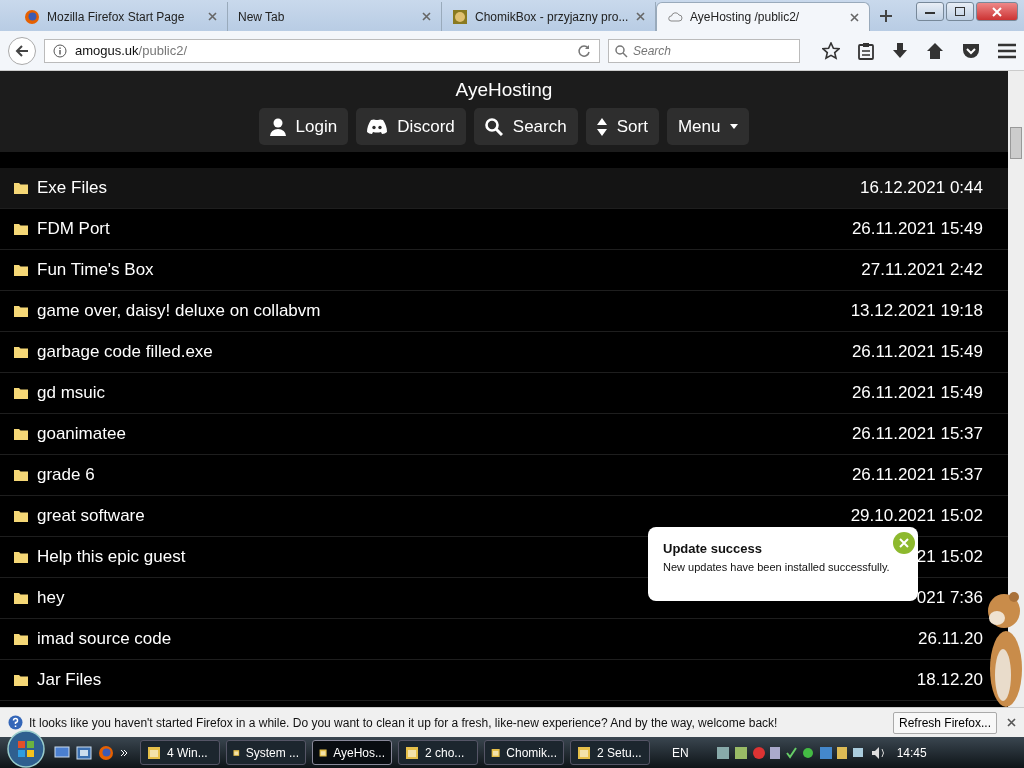  I want to click on folder-name: great software, so click(91, 516).